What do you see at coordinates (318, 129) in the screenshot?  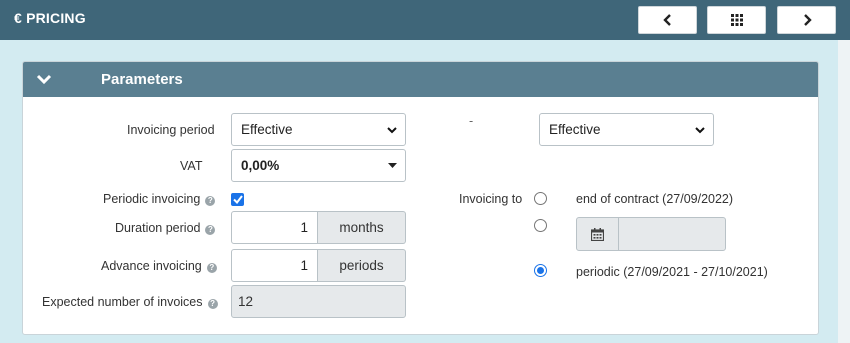 I see `invoicing-period-select: Effective` at bounding box center [318, 129].